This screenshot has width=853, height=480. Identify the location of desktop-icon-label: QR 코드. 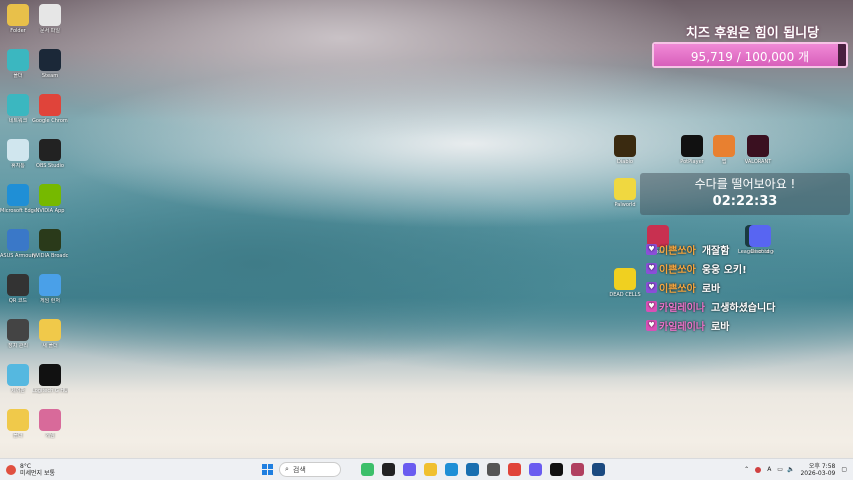
(18, 301).